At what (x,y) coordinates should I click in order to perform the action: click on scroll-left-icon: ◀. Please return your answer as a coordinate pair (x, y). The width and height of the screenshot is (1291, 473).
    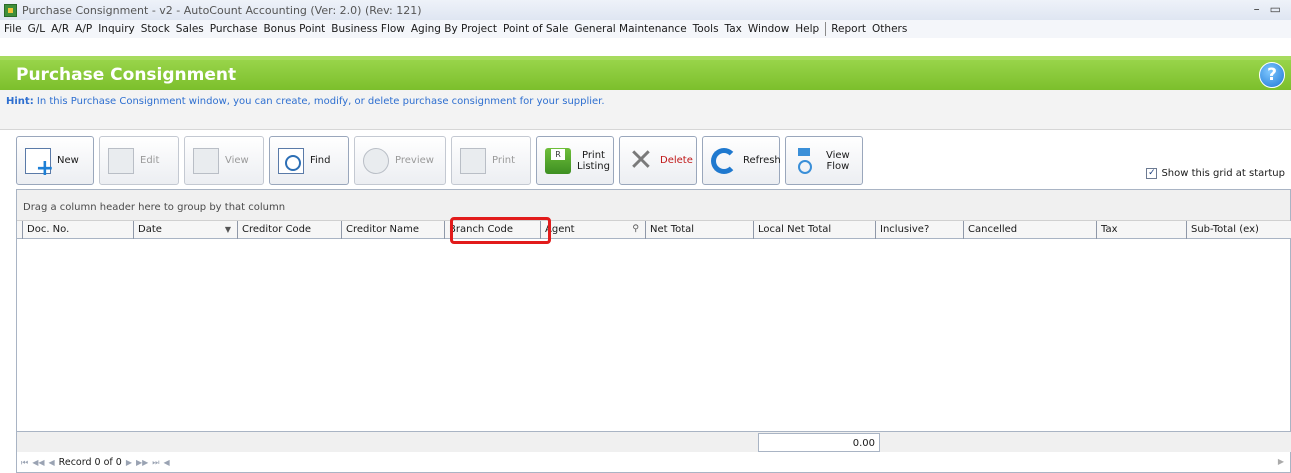
    Looking at the image, I should click on (166, 462).